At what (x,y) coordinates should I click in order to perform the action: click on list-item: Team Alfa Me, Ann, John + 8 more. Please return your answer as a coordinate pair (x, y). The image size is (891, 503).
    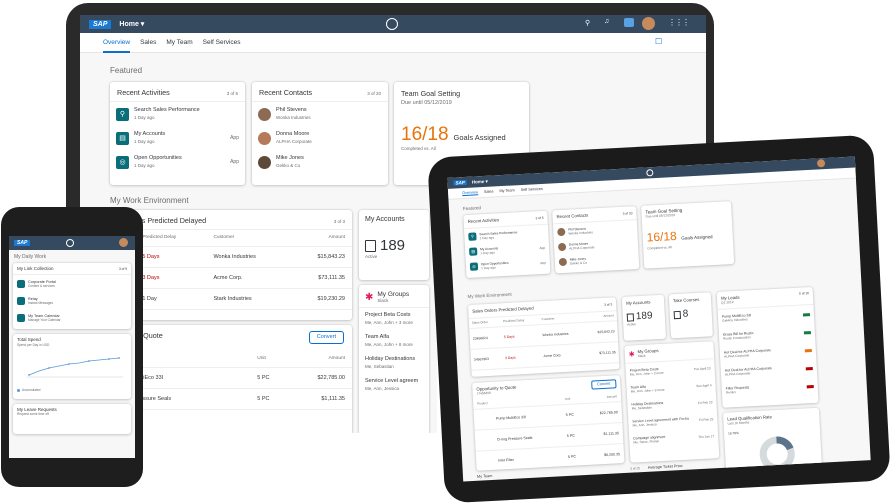
    Looking at the image, I should click on (394, 341).